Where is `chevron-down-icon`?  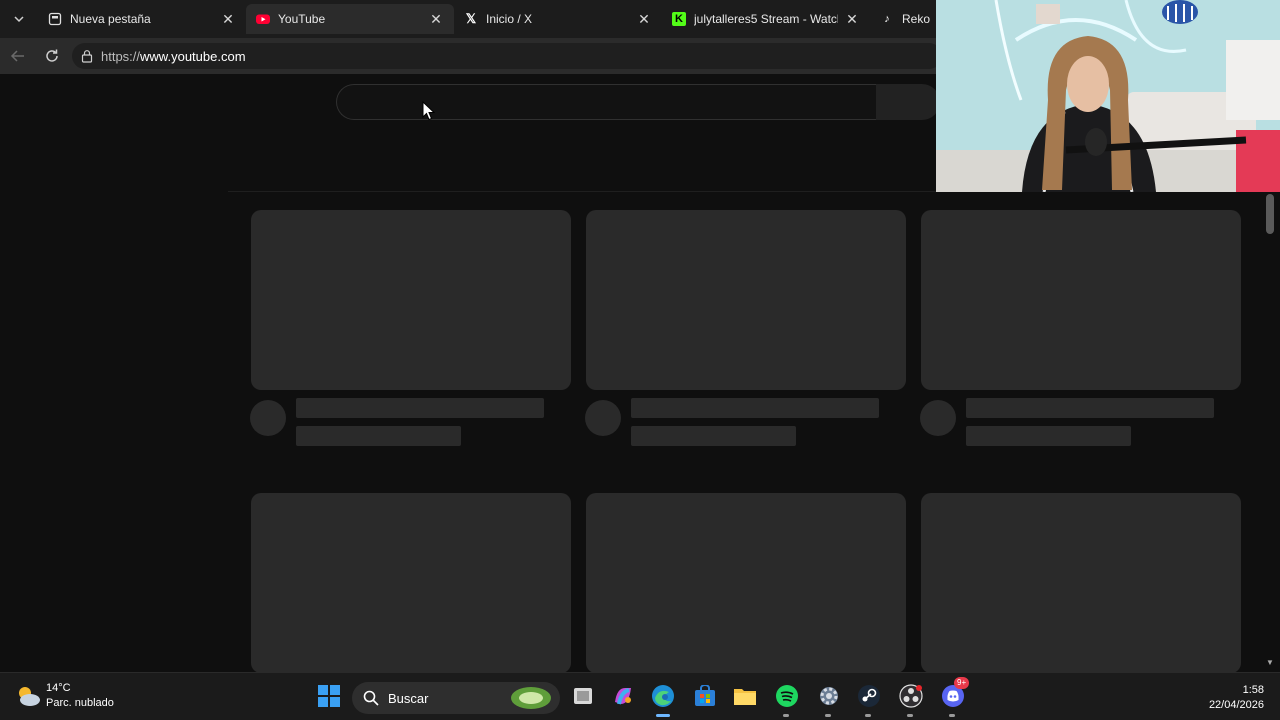 chevron-down-icon is located at coordinates (19, 19).